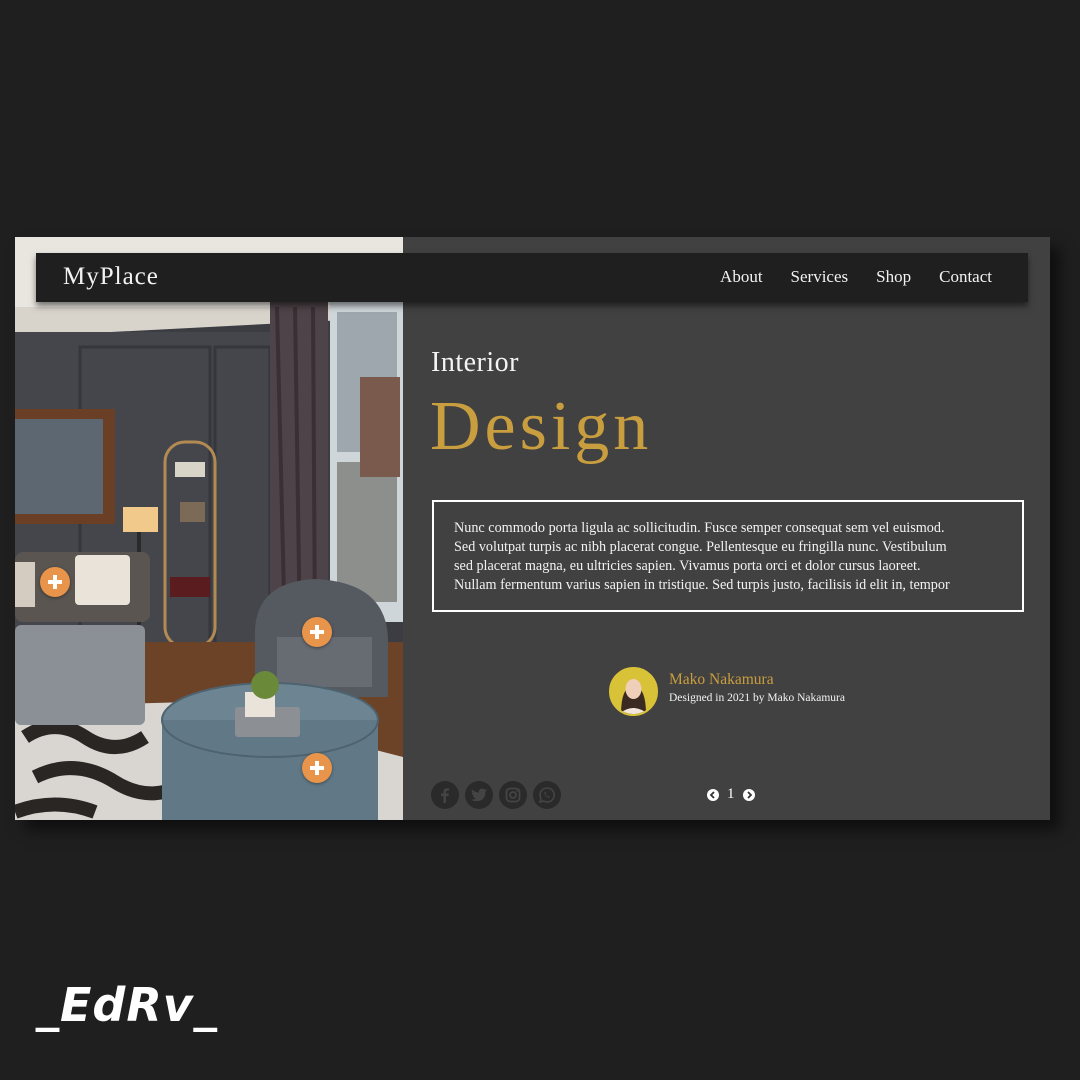 The height and width of the screenshot is (1080, 1080). I want to click on social-links, so click(496, 795).